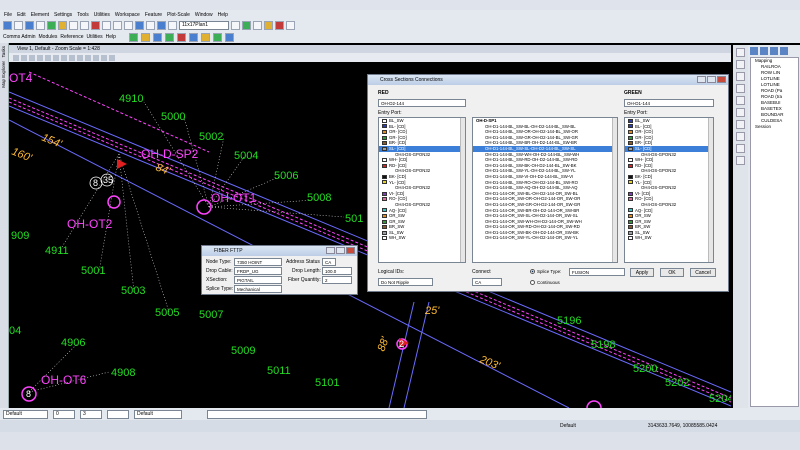 The width and height of the screenshot is (800, 450). I want to click on menu-utilities2: Utilities, so click(95, 37).